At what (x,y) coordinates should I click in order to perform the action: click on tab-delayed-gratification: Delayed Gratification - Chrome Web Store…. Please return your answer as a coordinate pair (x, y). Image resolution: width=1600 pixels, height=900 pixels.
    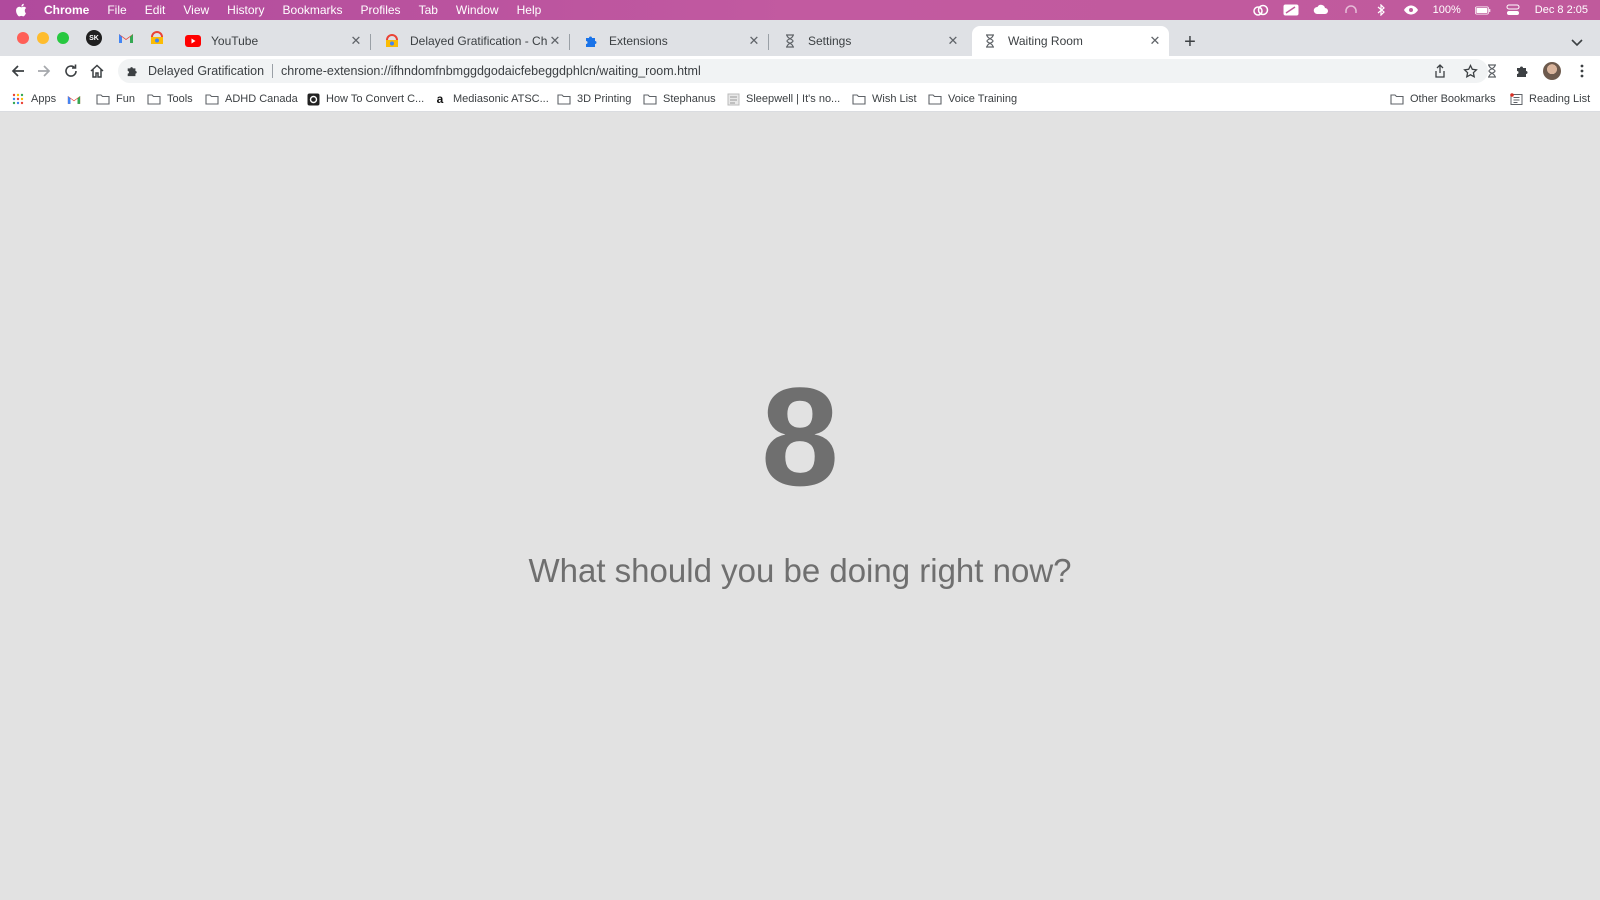
    Looking at the image, I should click on (472, 41).